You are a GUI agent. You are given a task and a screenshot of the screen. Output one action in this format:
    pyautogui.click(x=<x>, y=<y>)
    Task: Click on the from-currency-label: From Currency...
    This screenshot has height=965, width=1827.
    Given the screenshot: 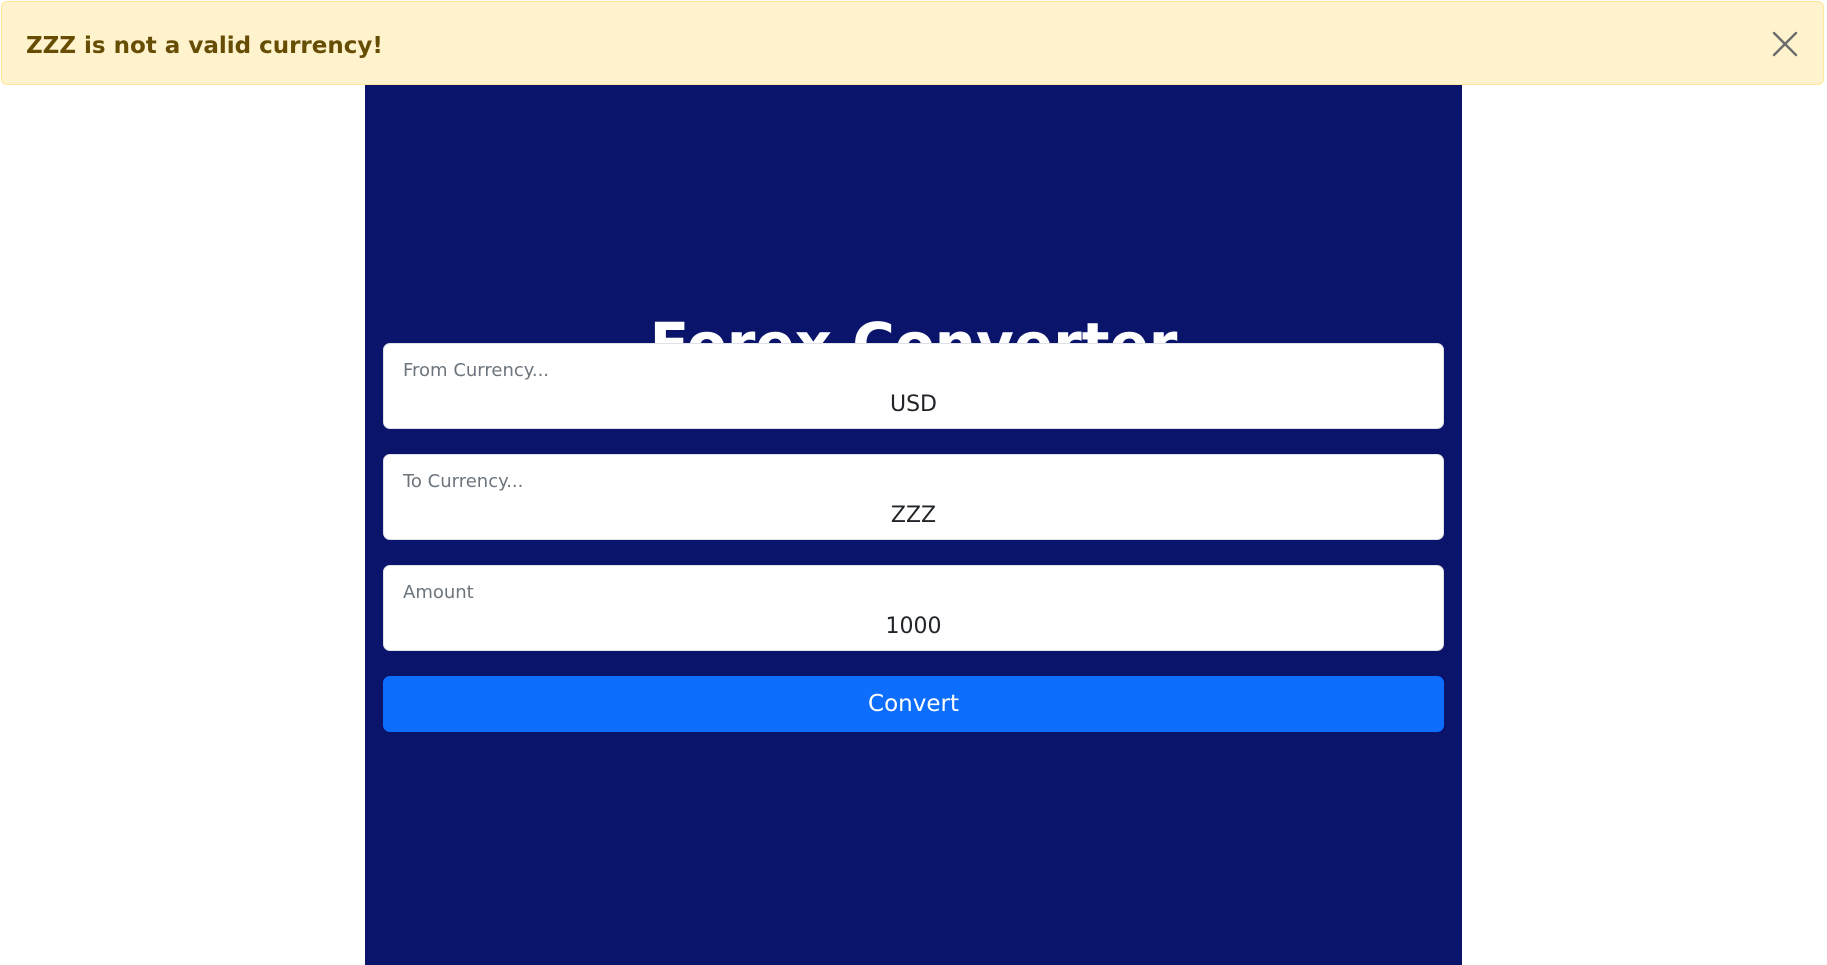 What is the action you would take?
    pyautogui.click(x=476, y=370)
    